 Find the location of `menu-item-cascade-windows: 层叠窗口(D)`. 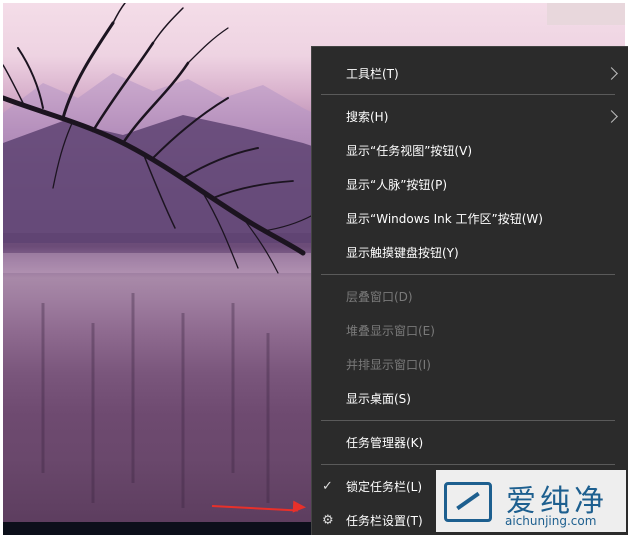

menu-item-cascade-windows: 层叠窗口(D) is located at coordinates (470, 296).